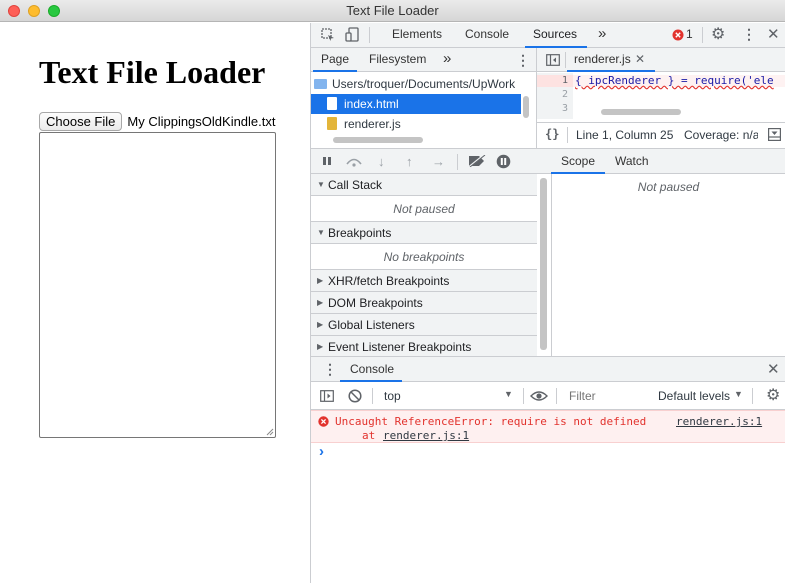  Describe the element at coordinates (416, 84) in the screenshot. I see `tree-folder: Users/troquer/Documents/UpWork` at that location.